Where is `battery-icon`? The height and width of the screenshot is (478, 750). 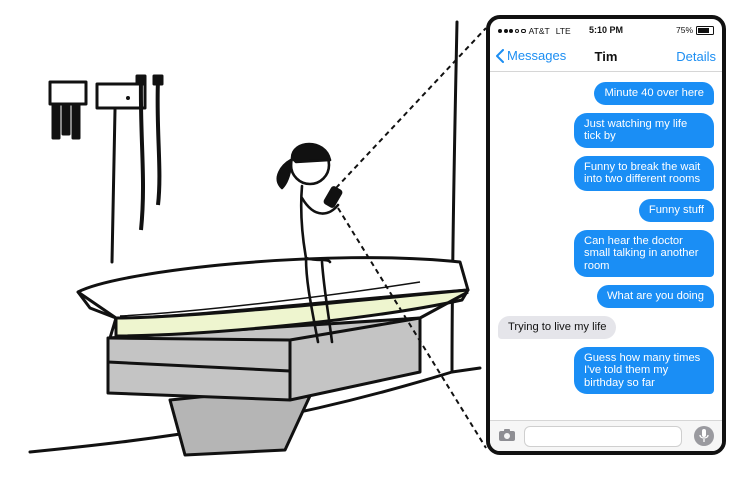 battery-icon is located at coordinates (705, 30).